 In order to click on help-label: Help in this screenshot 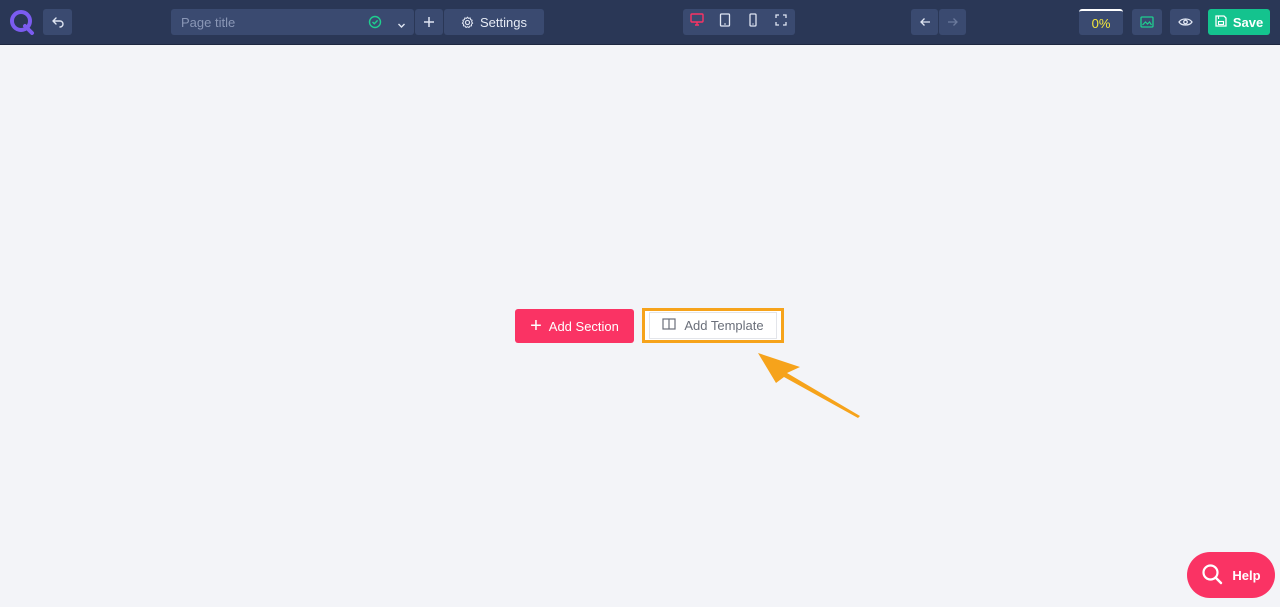, I will do `click(1246, 575)`.